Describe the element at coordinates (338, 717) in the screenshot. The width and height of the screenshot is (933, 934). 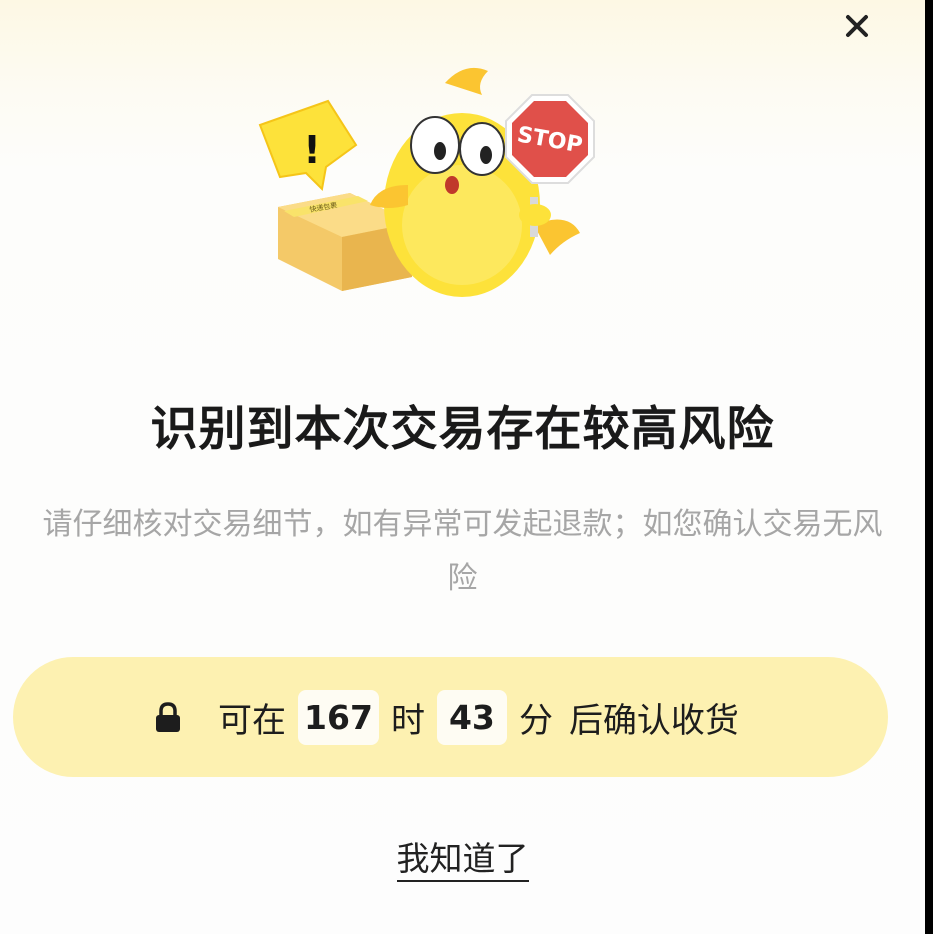
I see `countdown-hours: 167` at that location.